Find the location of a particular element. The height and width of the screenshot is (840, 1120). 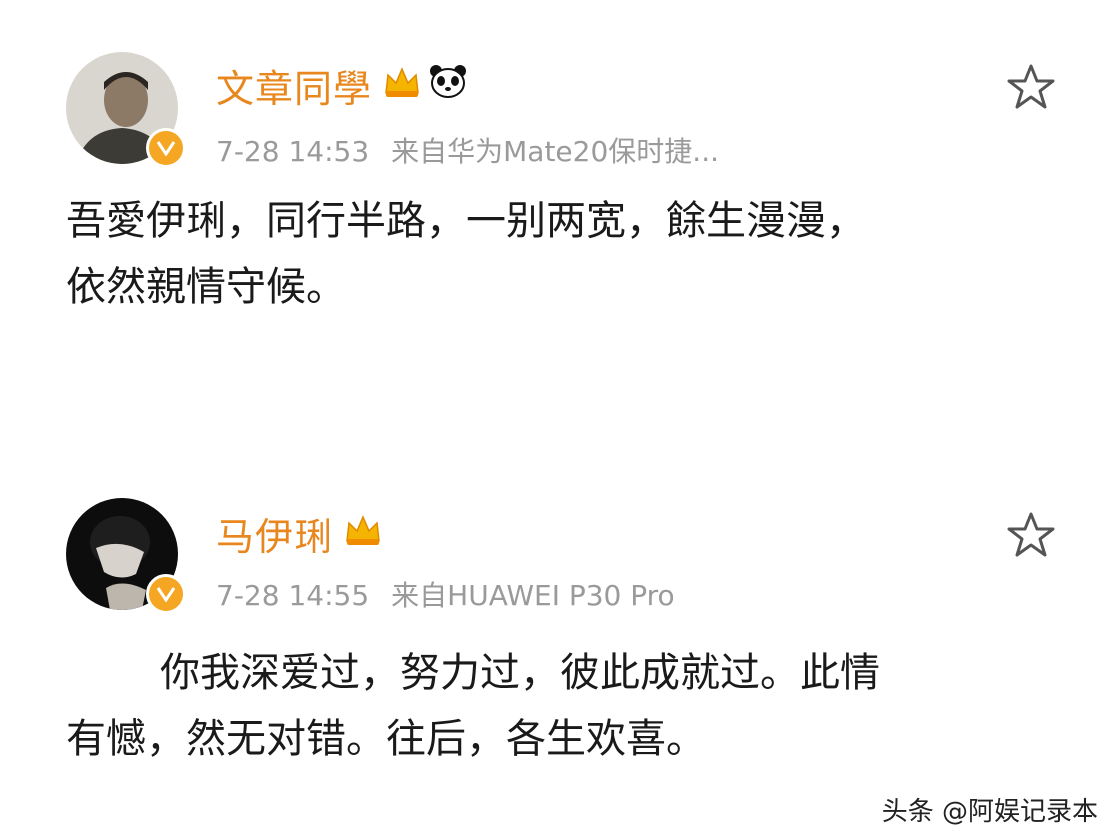

panda-emoji-icon is located at coordinates (448, 85).